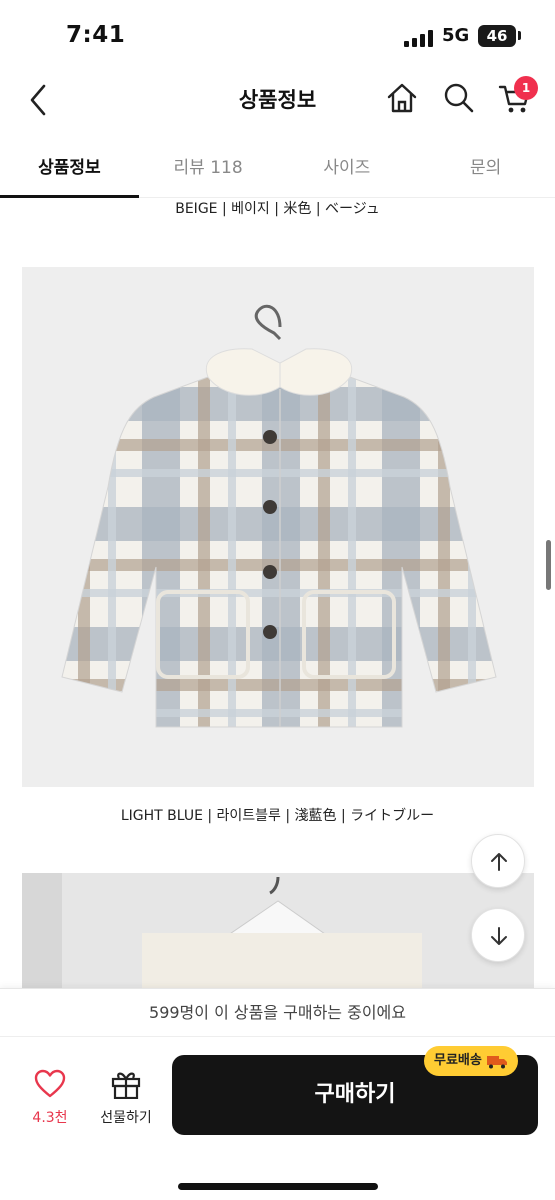  I want to click on tab-product-info: 상품정보, so click(69, 169).